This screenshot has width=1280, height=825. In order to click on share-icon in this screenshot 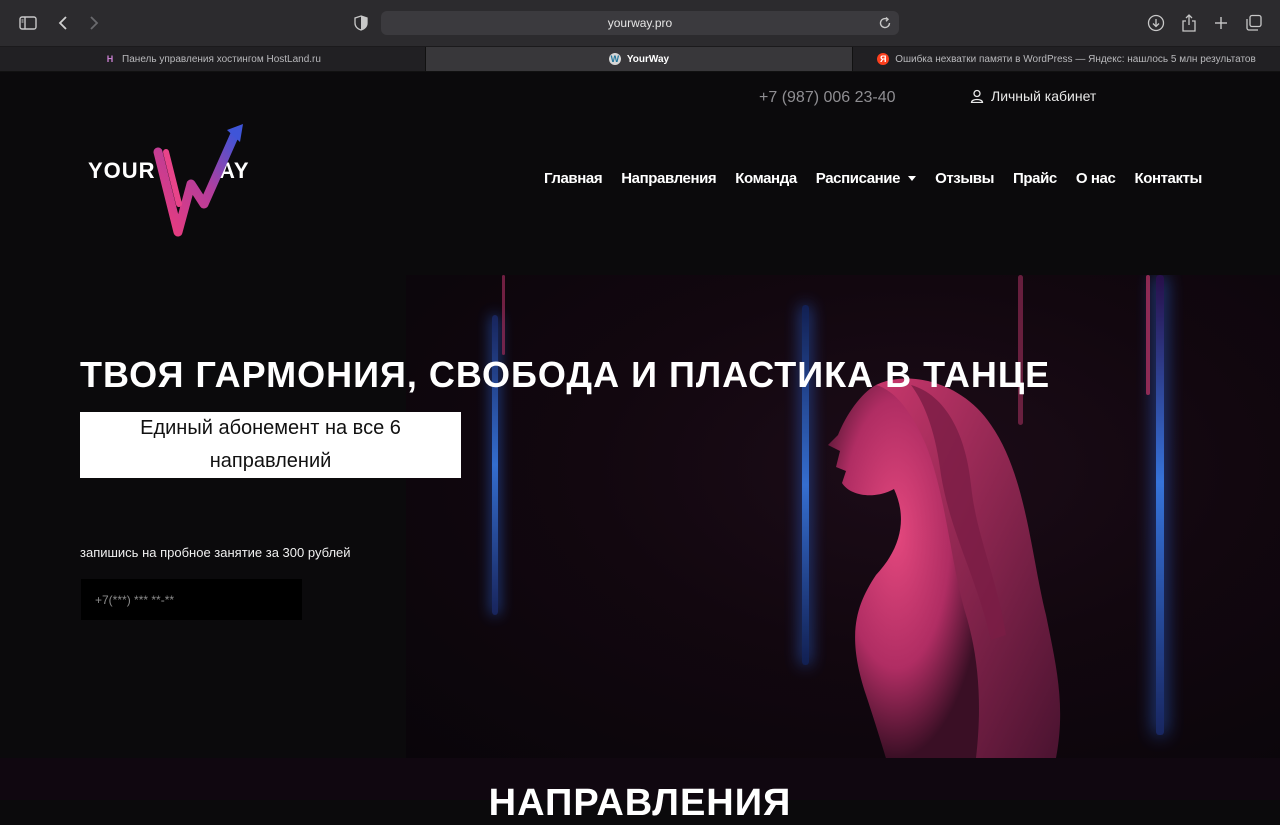, I will do `click(1189, 23)`.